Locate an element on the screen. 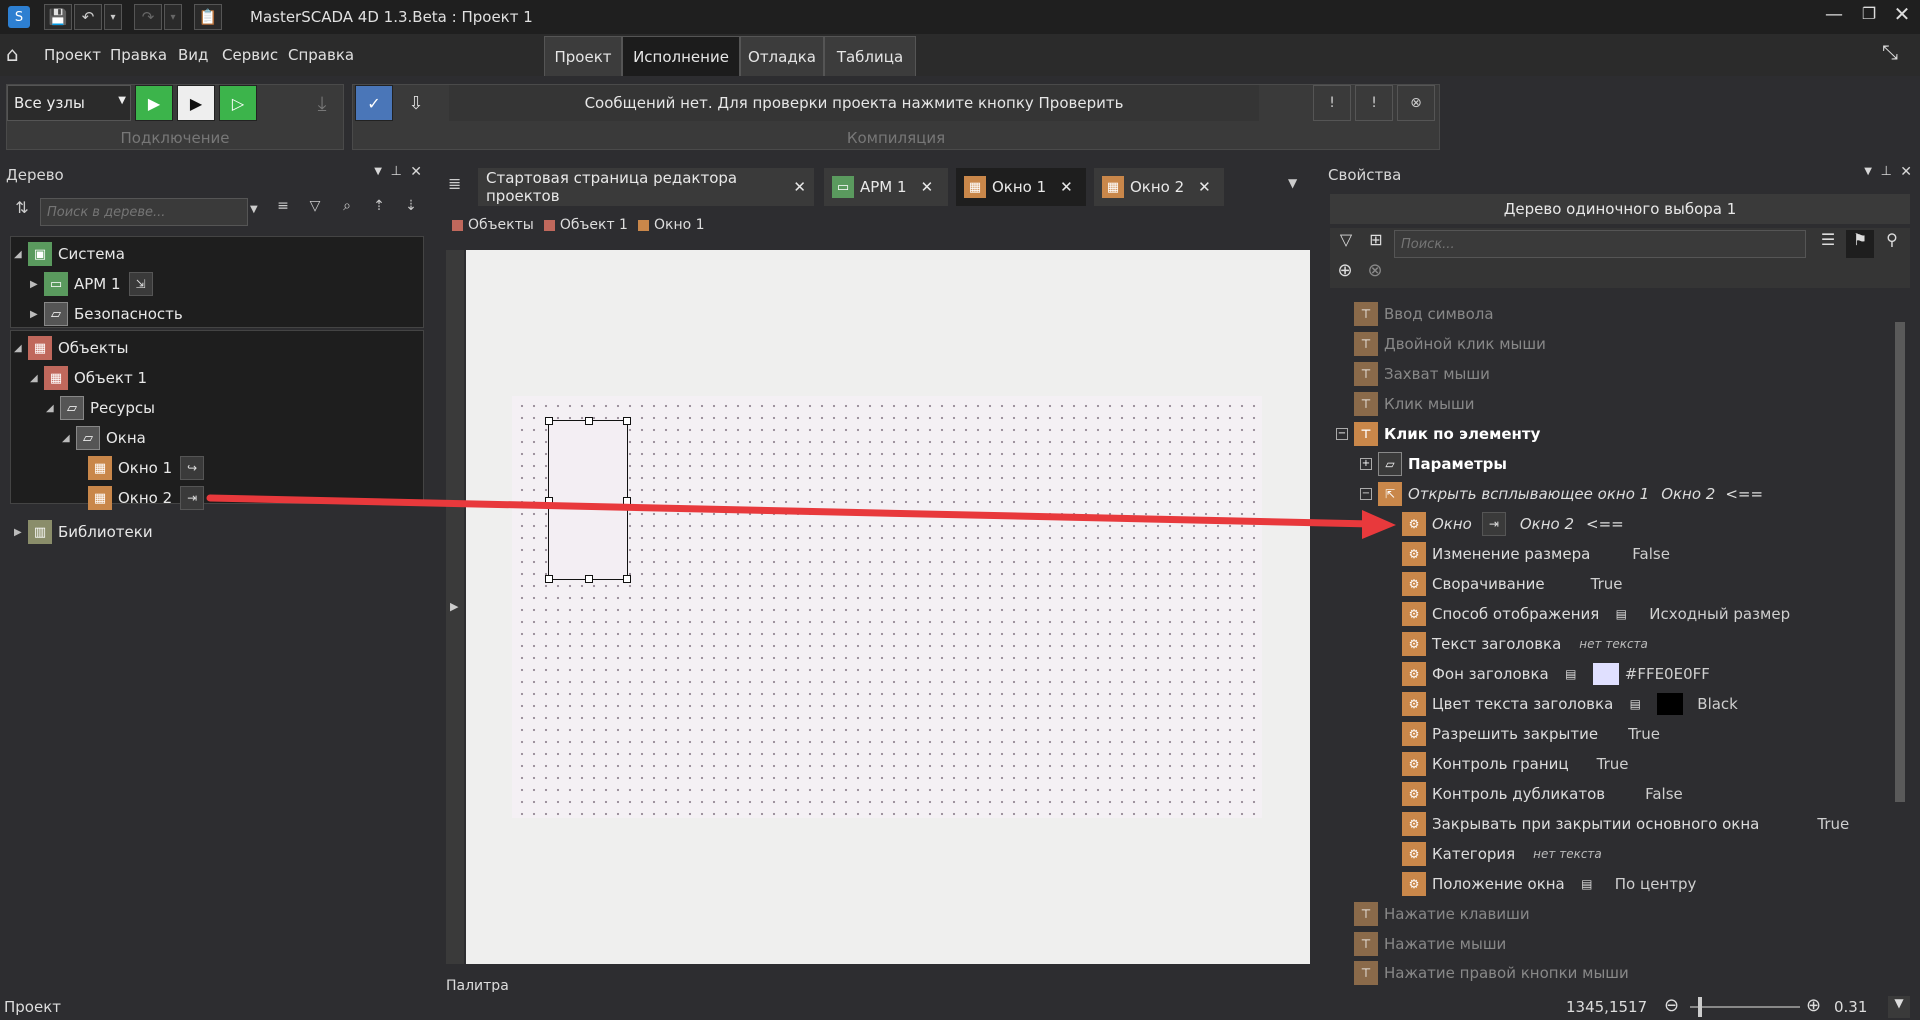  zoom-slider-thumb is located at coordinates (1700, 1007).